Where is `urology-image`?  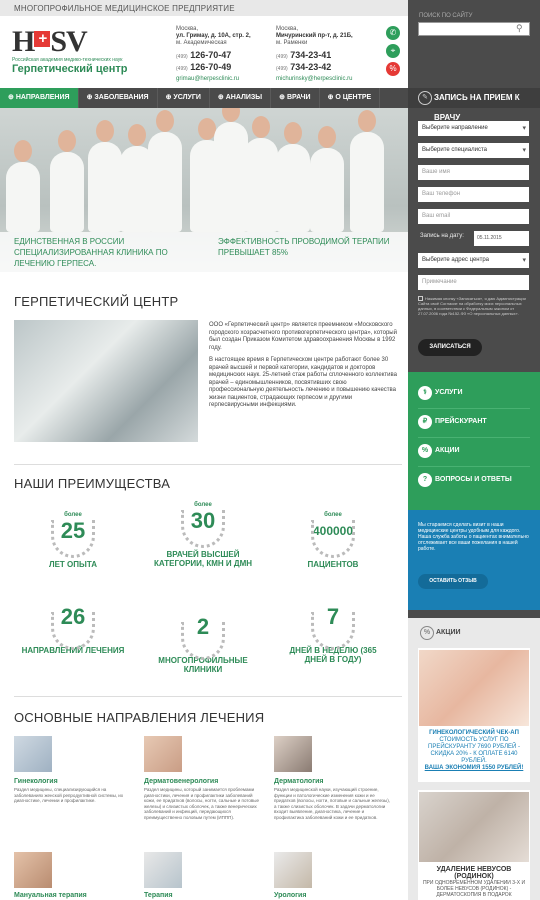
urology-image is located at coordinates (293, 870).